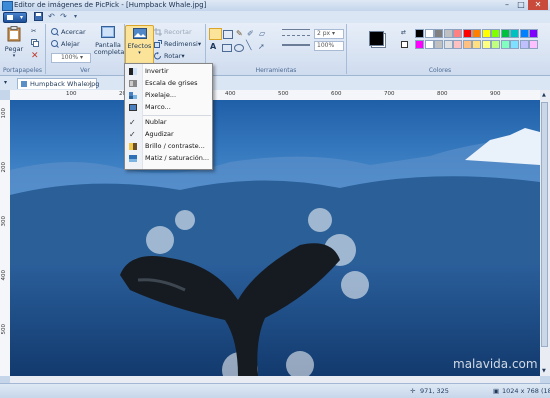 The image size is (550, 398). What do you see at coordinates (275, 17) in the screenshot?
I see `quick-access-toolbar: ▾ ↶ ↷ ▾` at bounding box center [275, 17].